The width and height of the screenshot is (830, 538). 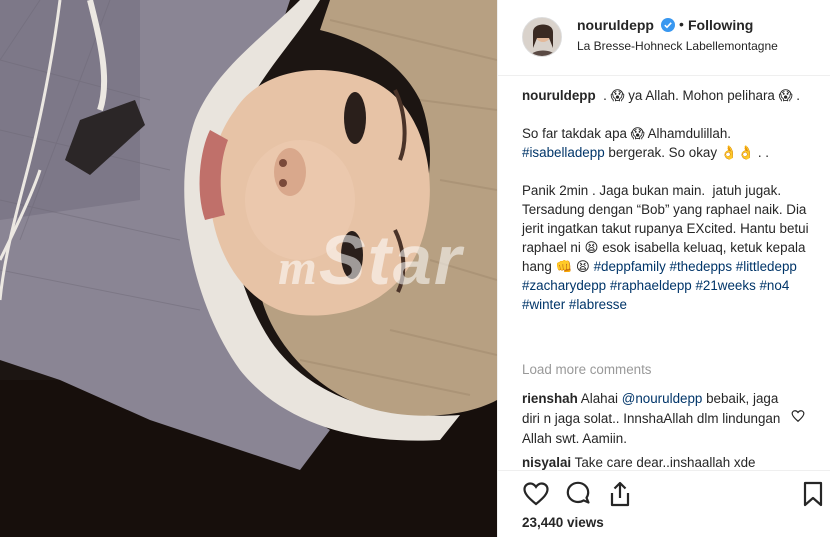 What do you see at coordinates (563, 152) in the screenshot?
I see `hashtag-link: #isabelladepp` at bounding box center [563, 152].